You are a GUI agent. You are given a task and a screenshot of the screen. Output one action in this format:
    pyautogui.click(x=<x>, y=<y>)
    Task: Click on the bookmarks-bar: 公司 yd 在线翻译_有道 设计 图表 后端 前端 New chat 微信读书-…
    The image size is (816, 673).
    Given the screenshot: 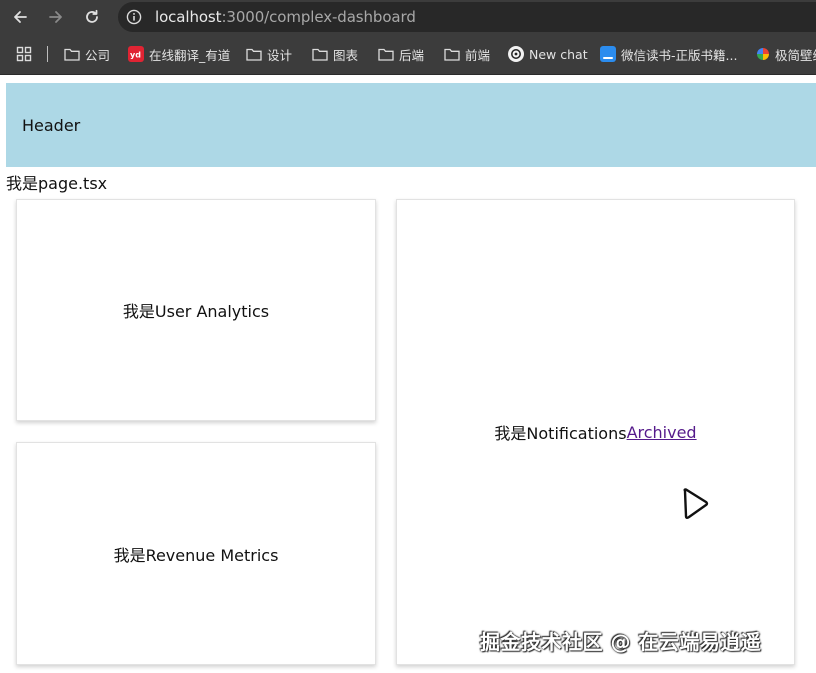 What is the action you would take?
    pyautogui.click(x=408, y=54)
    